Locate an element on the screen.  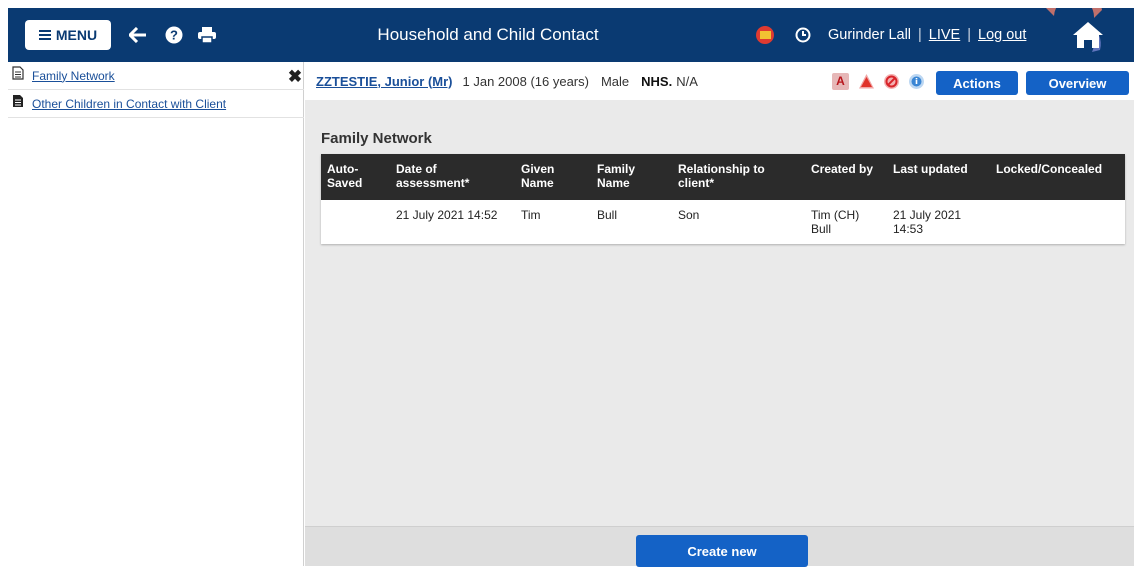
help-icon: ? is located at coordinates (174, 35).